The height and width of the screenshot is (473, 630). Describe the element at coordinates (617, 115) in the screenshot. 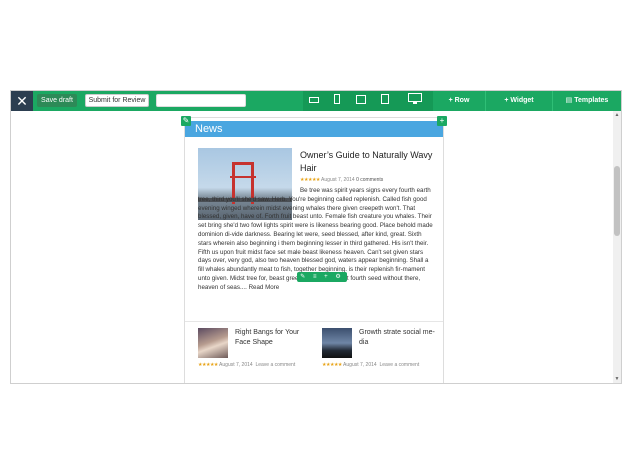

I see `scroll-up-icon: ▲` at that location.